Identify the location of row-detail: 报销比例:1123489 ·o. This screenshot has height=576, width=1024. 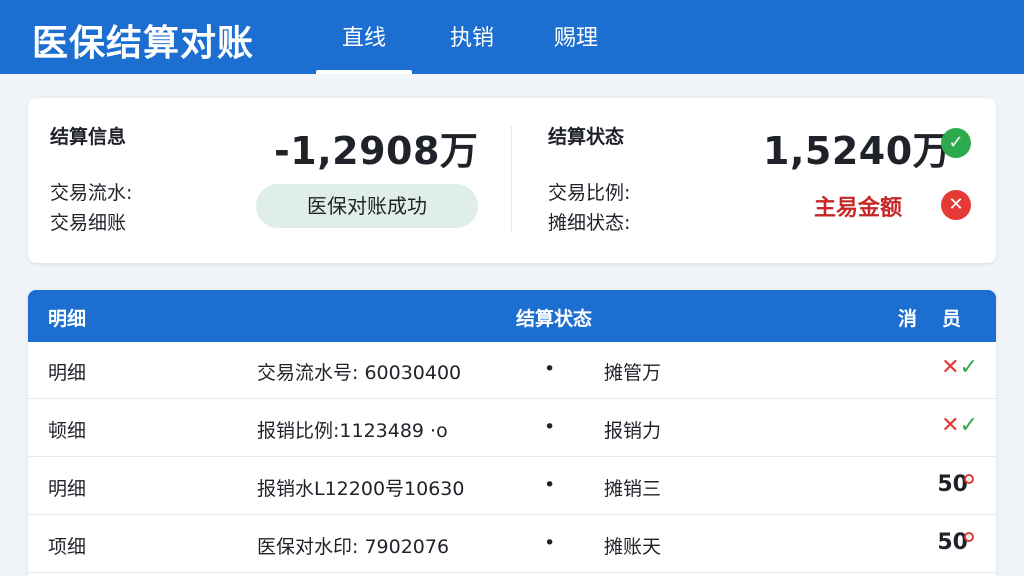
(352, 431).